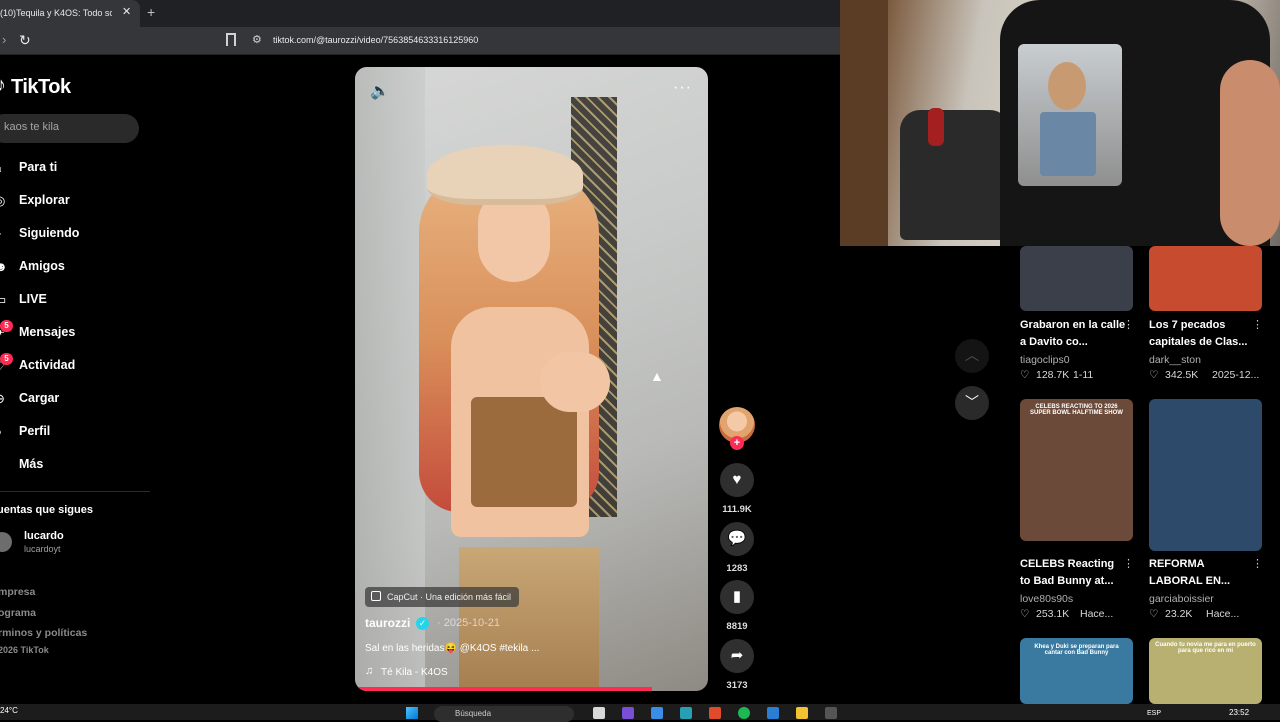 This screenshot has height=722, width=1280. Describe the element at coordinates (1046, 599) in the screenshot. I see `feed-user: love80s90s` at that location.